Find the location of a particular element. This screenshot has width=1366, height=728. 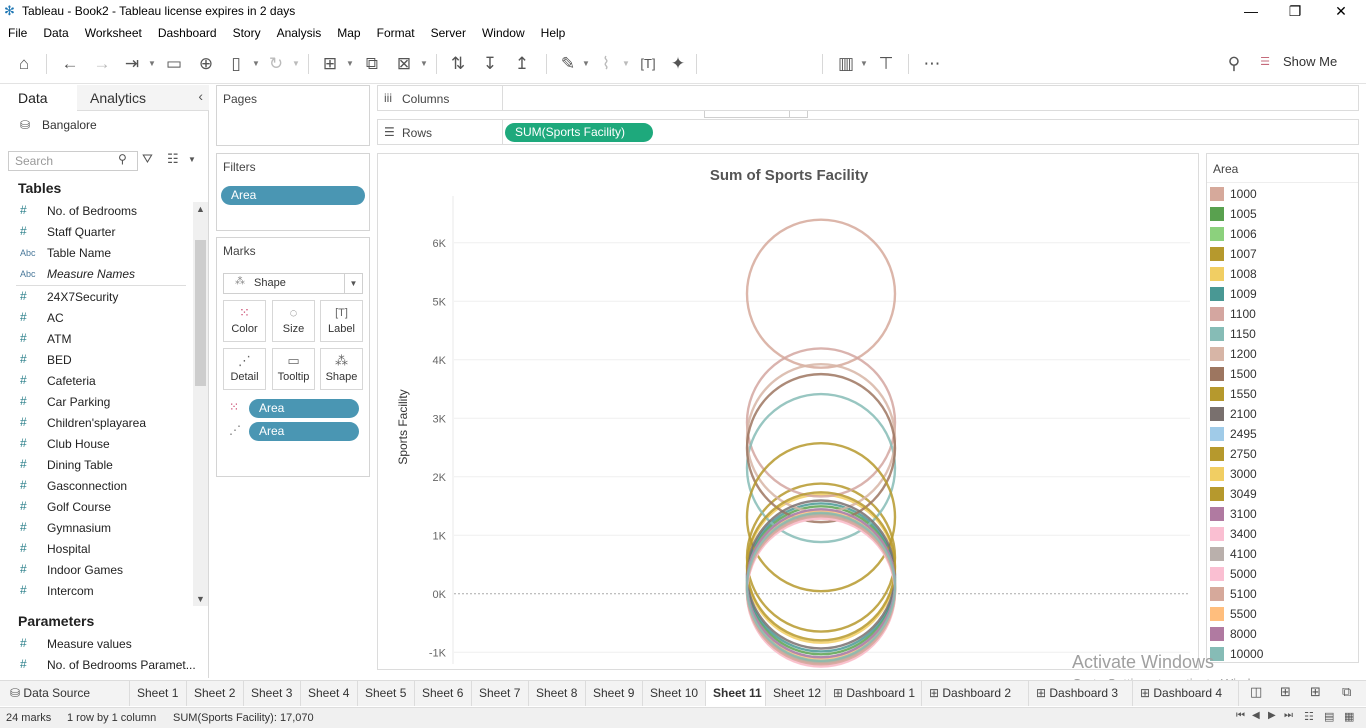

legend-item: 1200 is located at coordinates (1282, 354).